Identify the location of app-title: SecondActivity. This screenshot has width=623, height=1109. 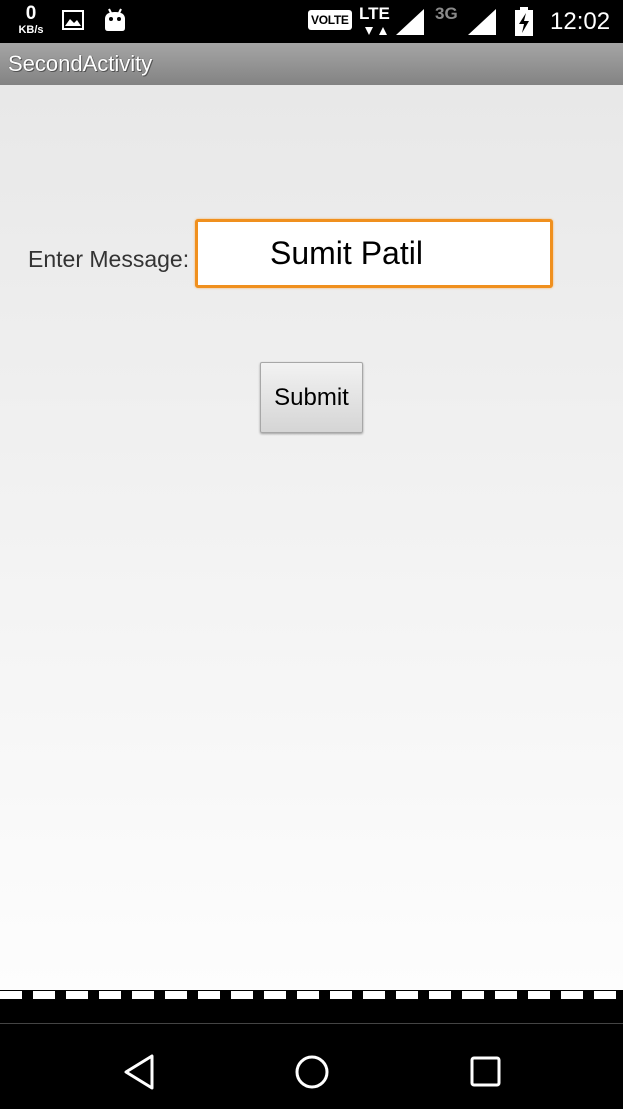
(80, 63).